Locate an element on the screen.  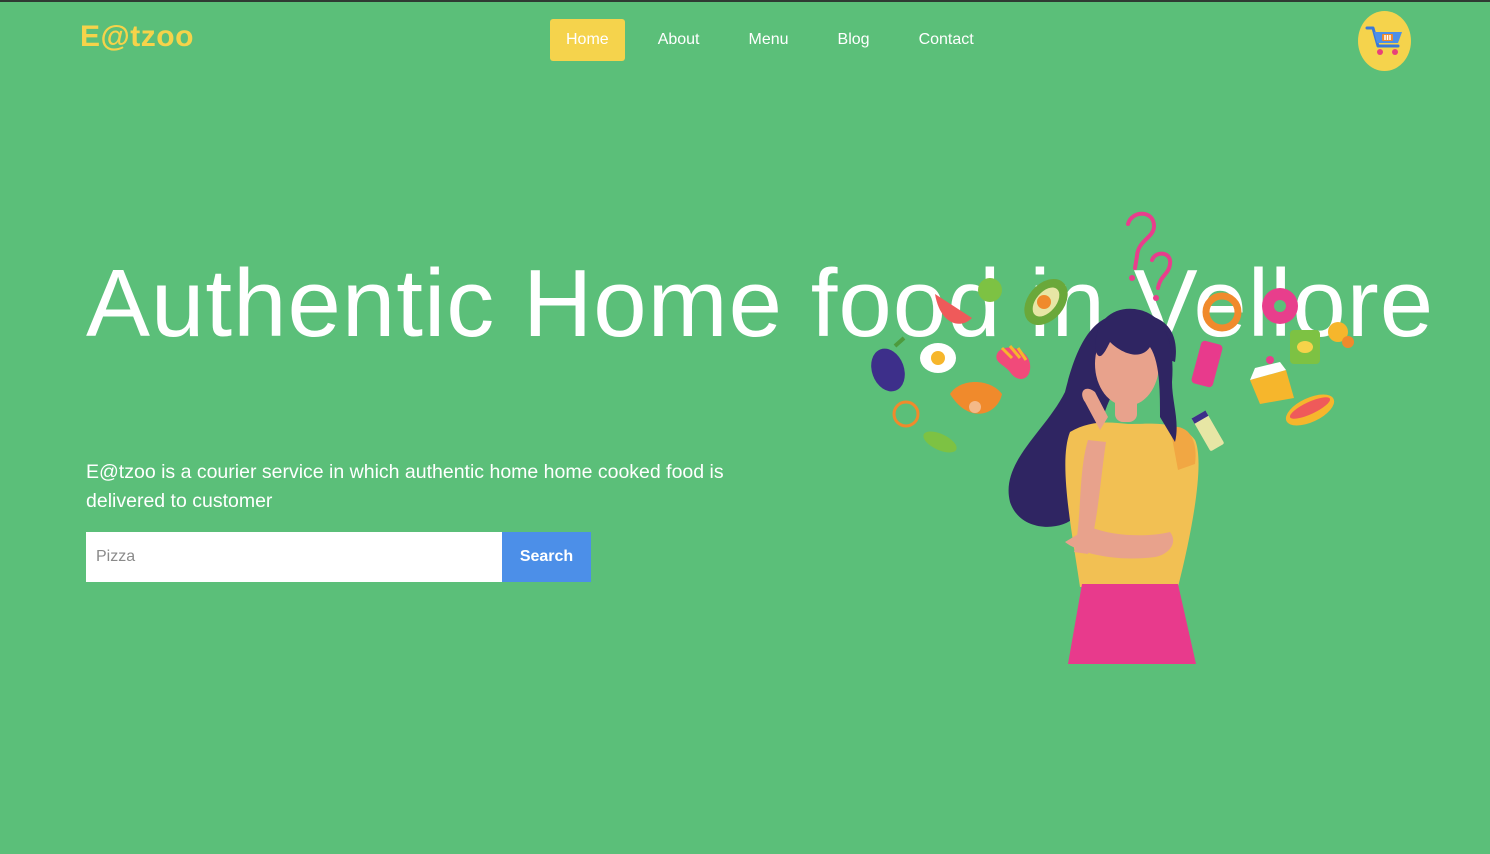
donut-icon is located at coordinates (1280, 306).